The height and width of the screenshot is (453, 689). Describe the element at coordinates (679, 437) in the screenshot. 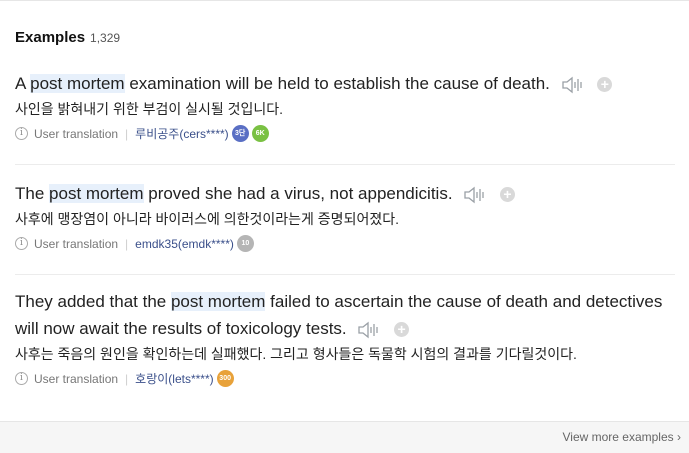

I see `chevron-right-icon: ›` at that location.